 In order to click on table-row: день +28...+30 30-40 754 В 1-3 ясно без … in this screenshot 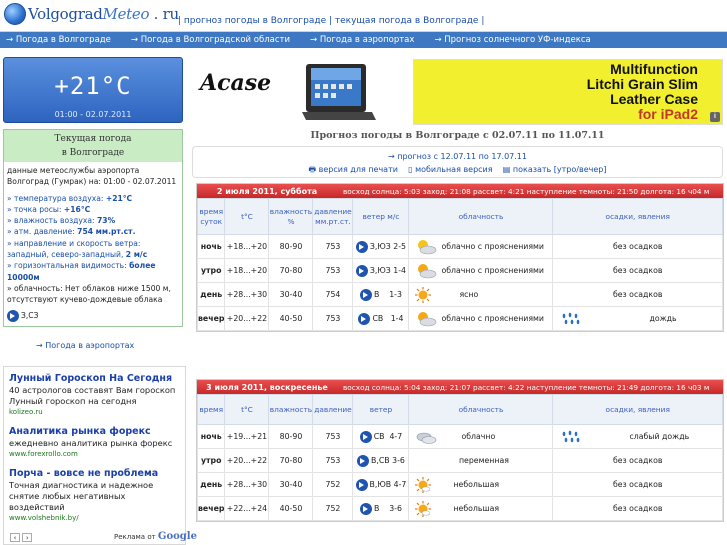, I will do `click(459, 294)`.